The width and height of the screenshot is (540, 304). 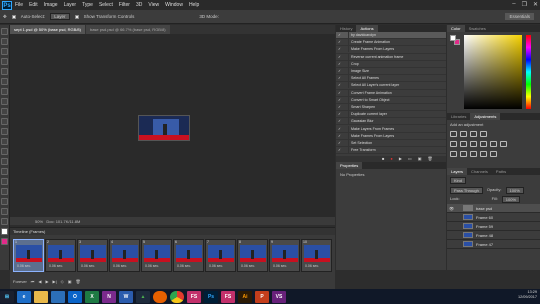 What do you see at coordinates (391, 50) in the screenshot?
I see `action-item: ✓ Make Frames From Layers` at bounding box center [391, 50].